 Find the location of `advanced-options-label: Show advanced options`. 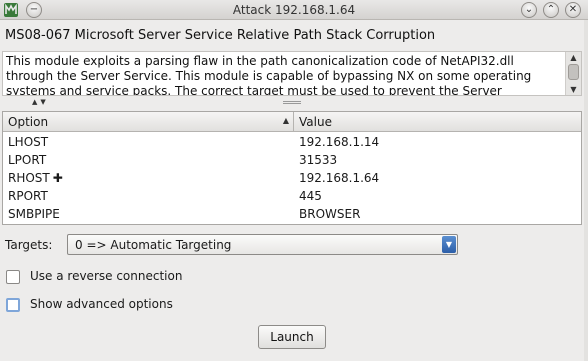

advanced-options-label: Show advanced options is located at coordinates (101, 304).